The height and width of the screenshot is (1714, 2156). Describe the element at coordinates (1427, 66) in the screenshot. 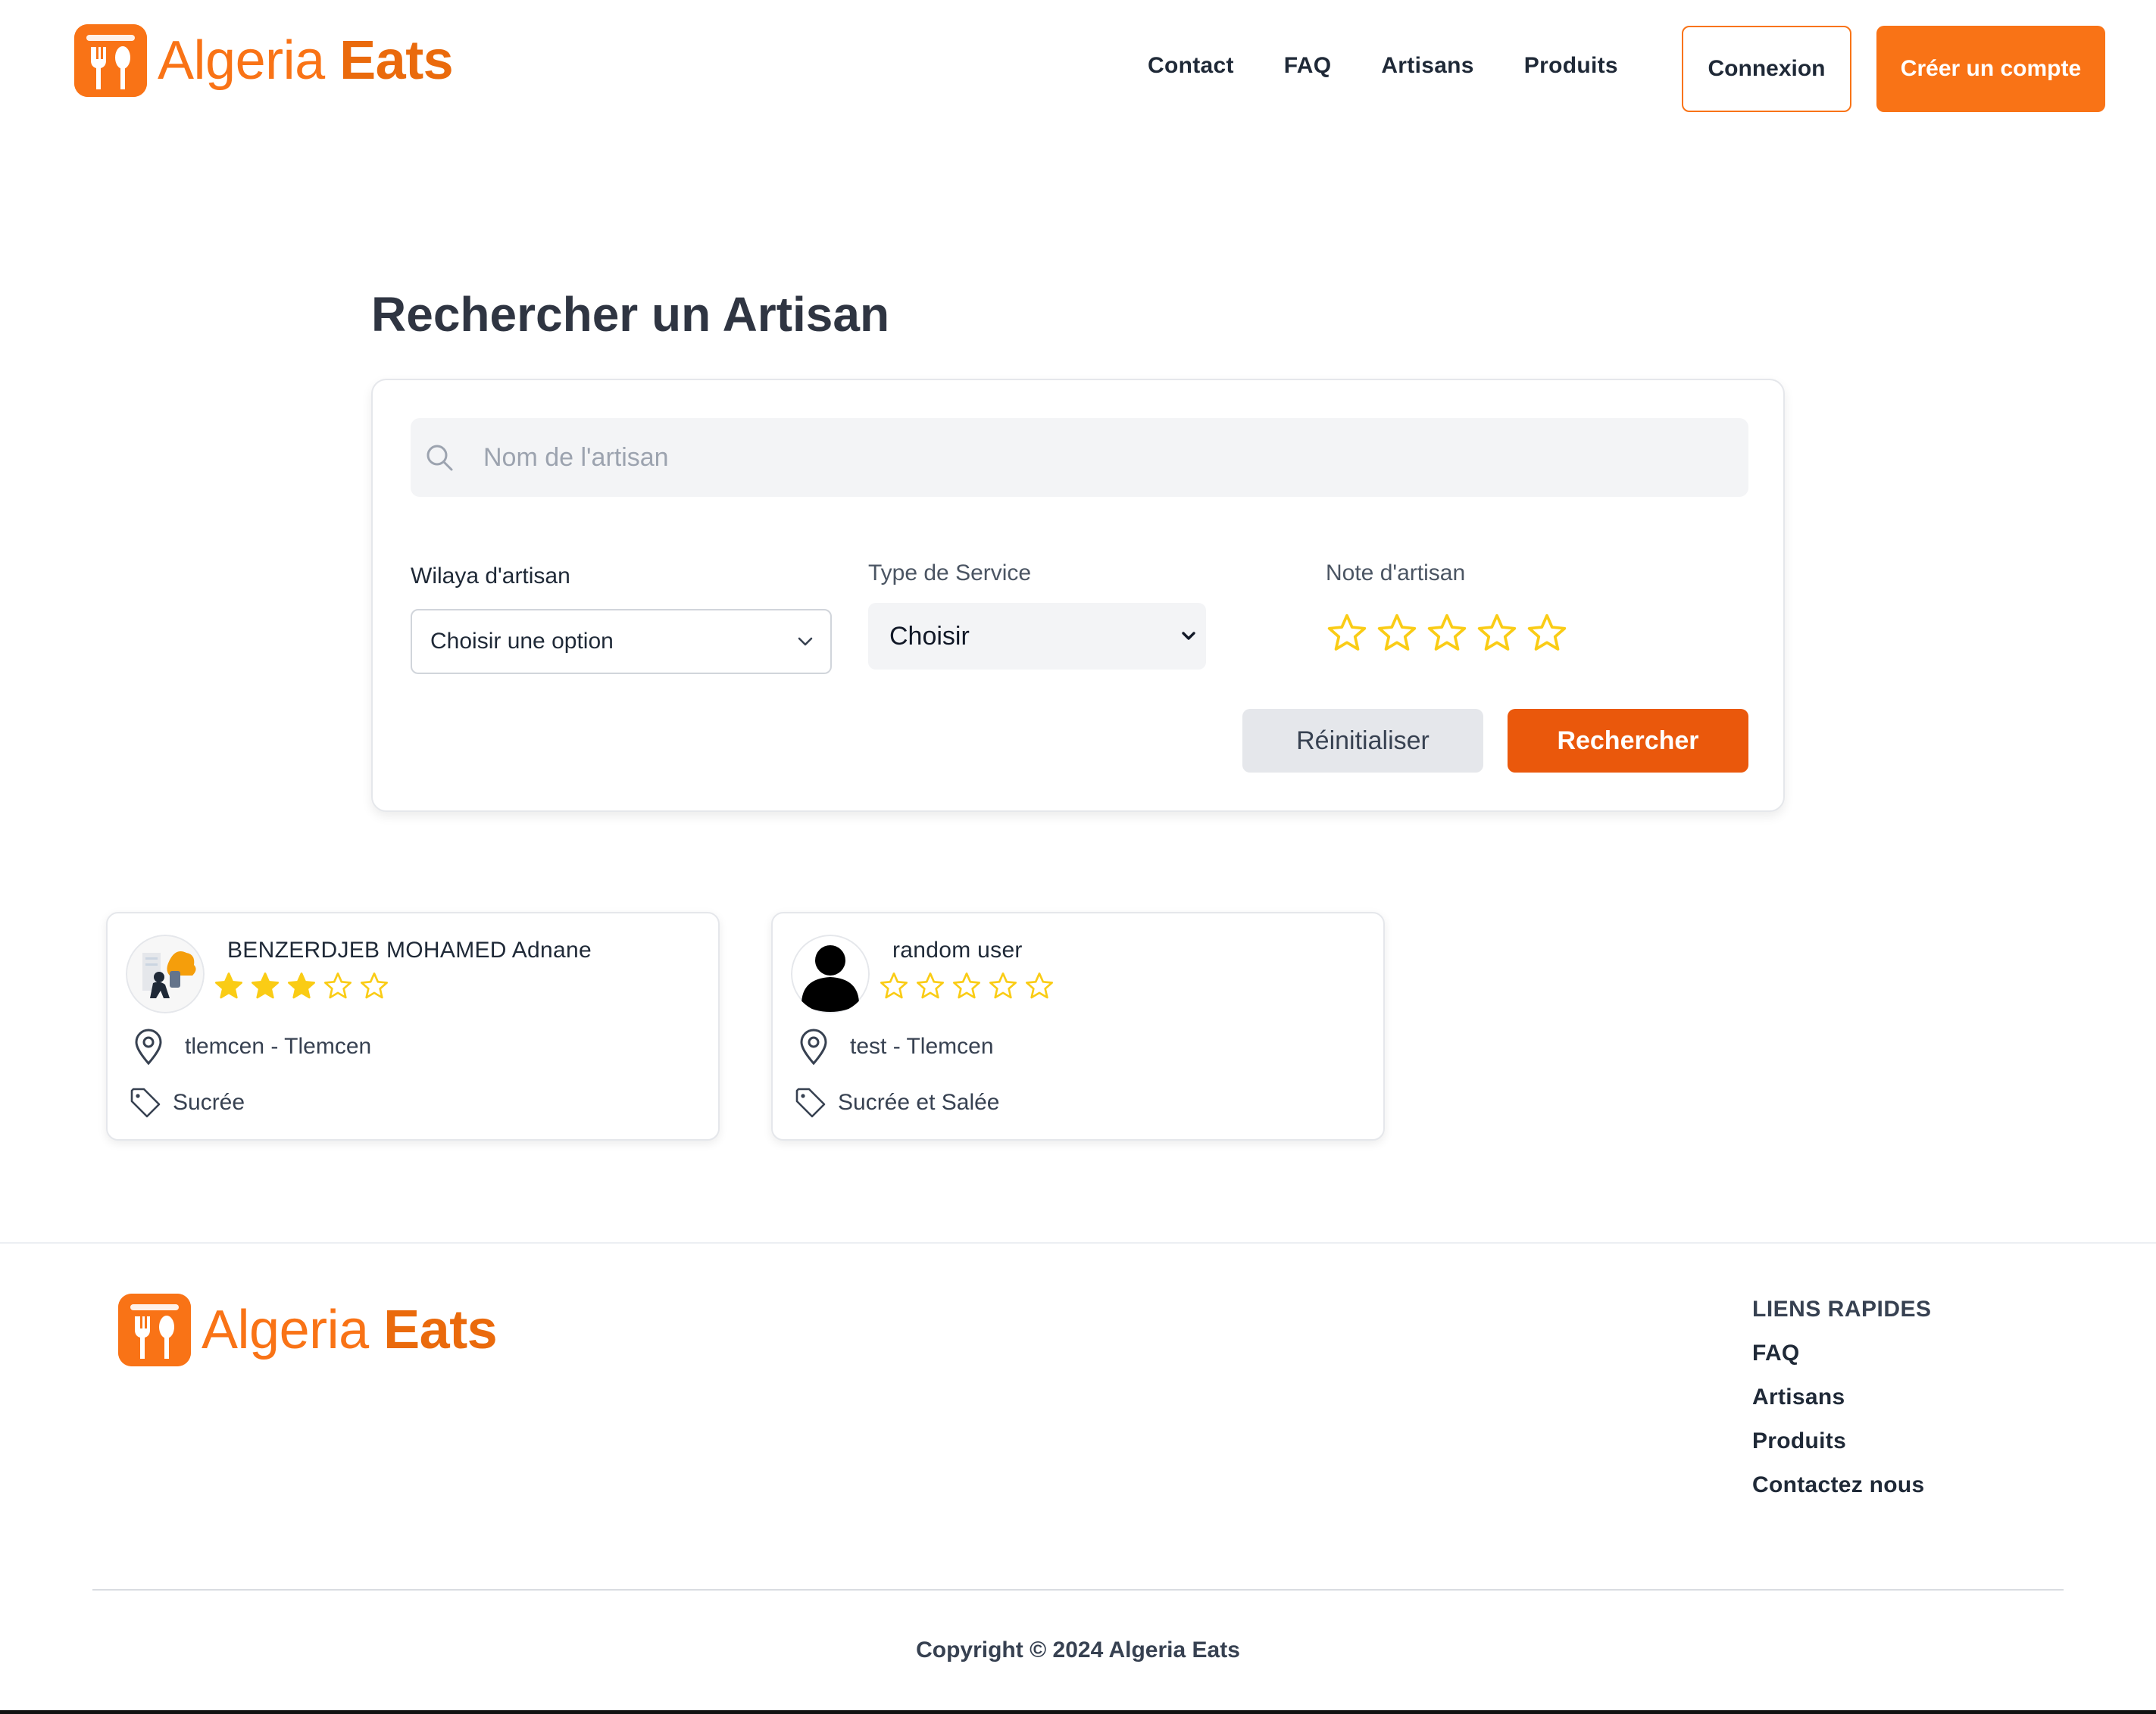

I see `nav-artisans: Artisans` at that location.